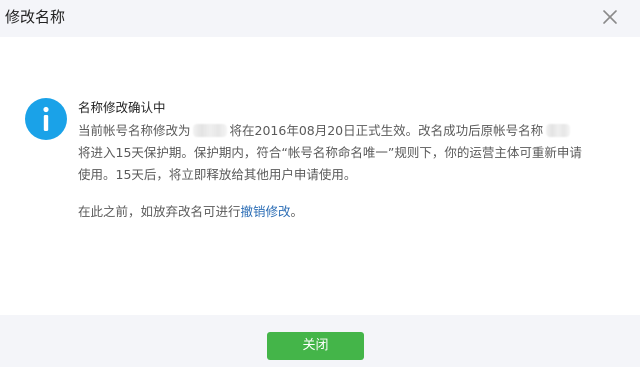 The width and height of the screenshot is (640, 367). I want to click on dialog-header: 修改名称, so click(320, 18).